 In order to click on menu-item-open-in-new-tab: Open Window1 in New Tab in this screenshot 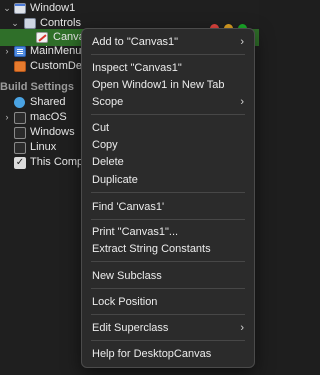, I will do `click(168, 85)`.